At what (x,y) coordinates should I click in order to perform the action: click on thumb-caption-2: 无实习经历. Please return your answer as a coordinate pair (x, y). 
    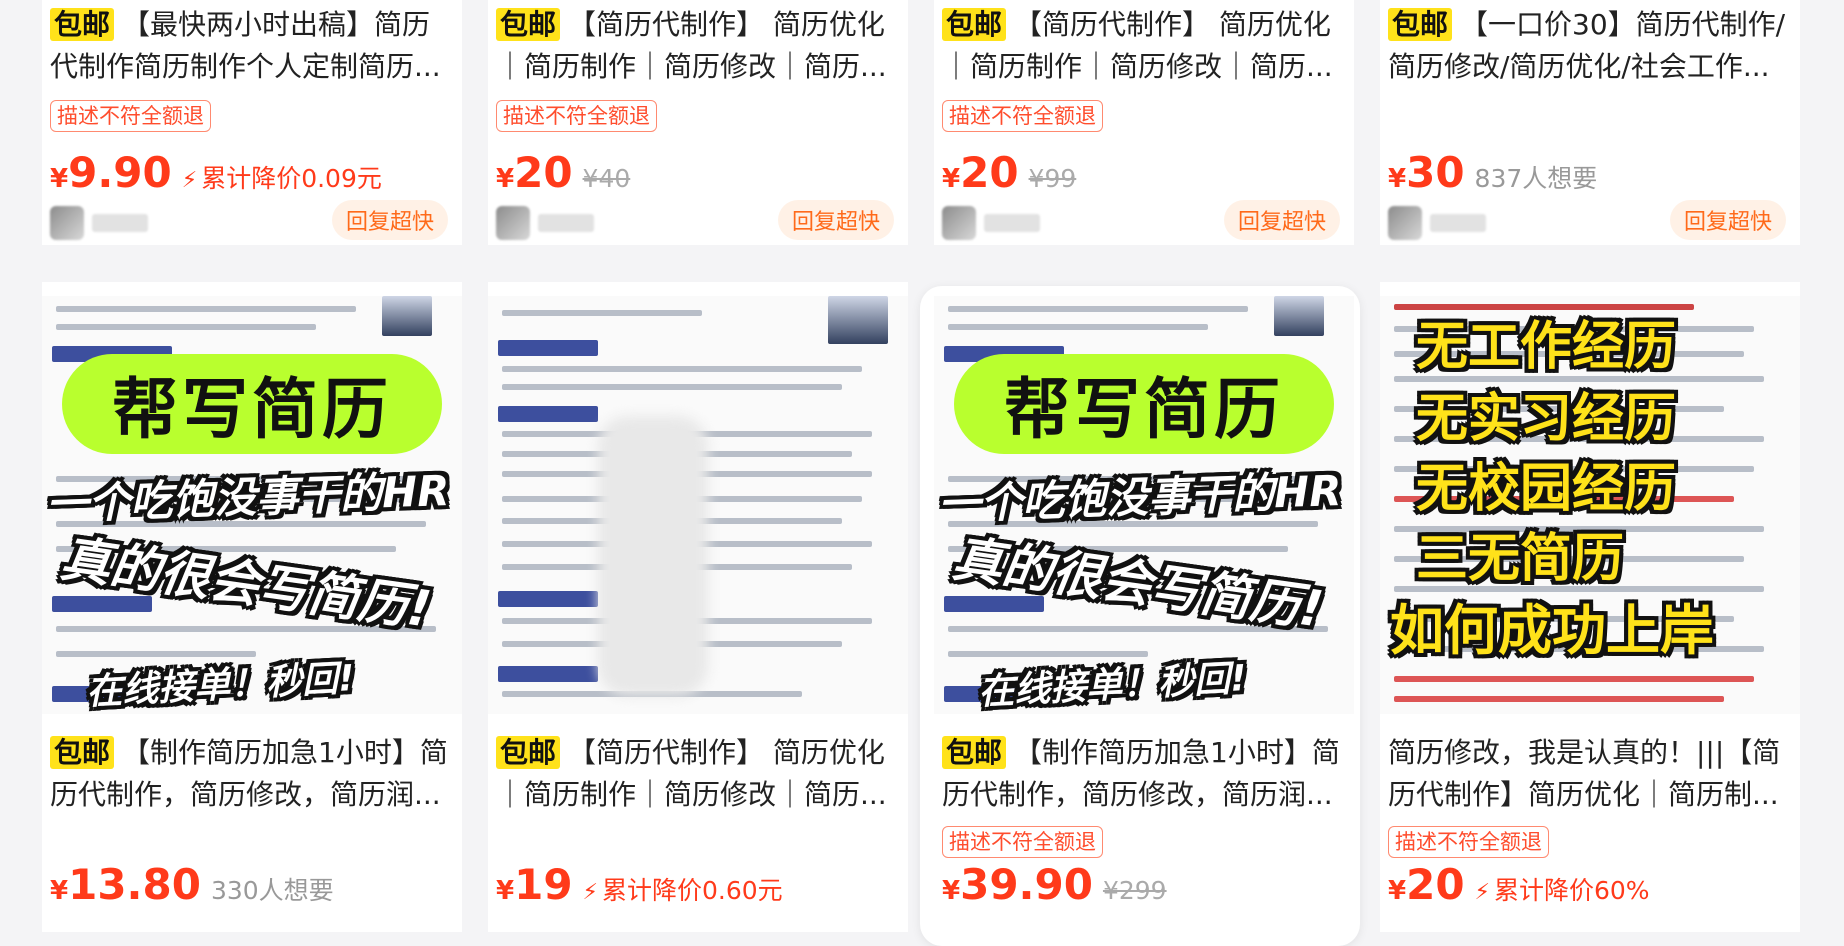
    Looking at the image, I should click on (1546, 419).